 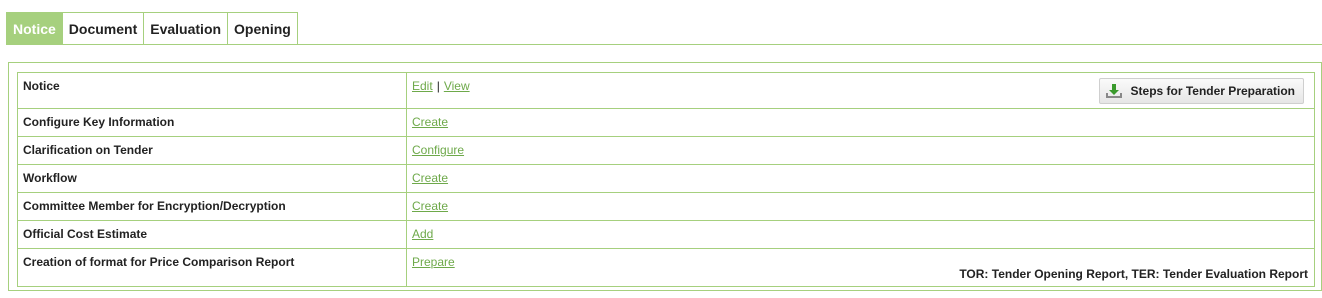 I want to click on tab-evaluation: Evaluation, so click(x=186, y=28).